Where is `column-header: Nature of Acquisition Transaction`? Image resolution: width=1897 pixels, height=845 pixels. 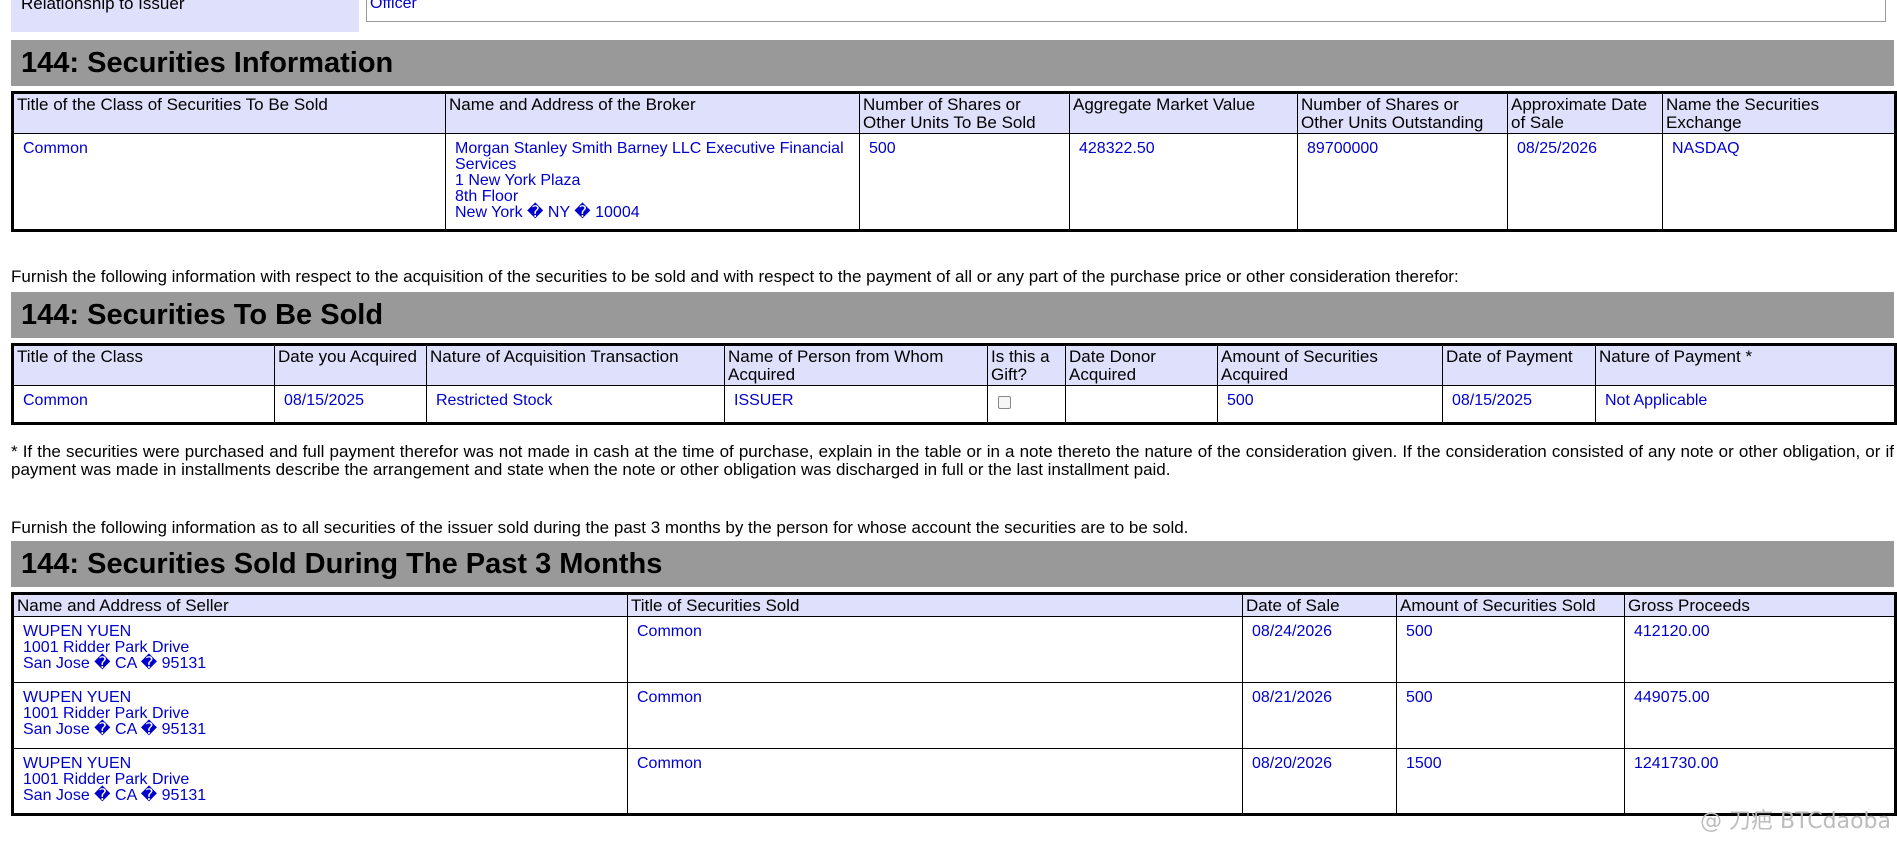 column-header: Nature of Acquisition Transaction is located at coordinates (575, 365).